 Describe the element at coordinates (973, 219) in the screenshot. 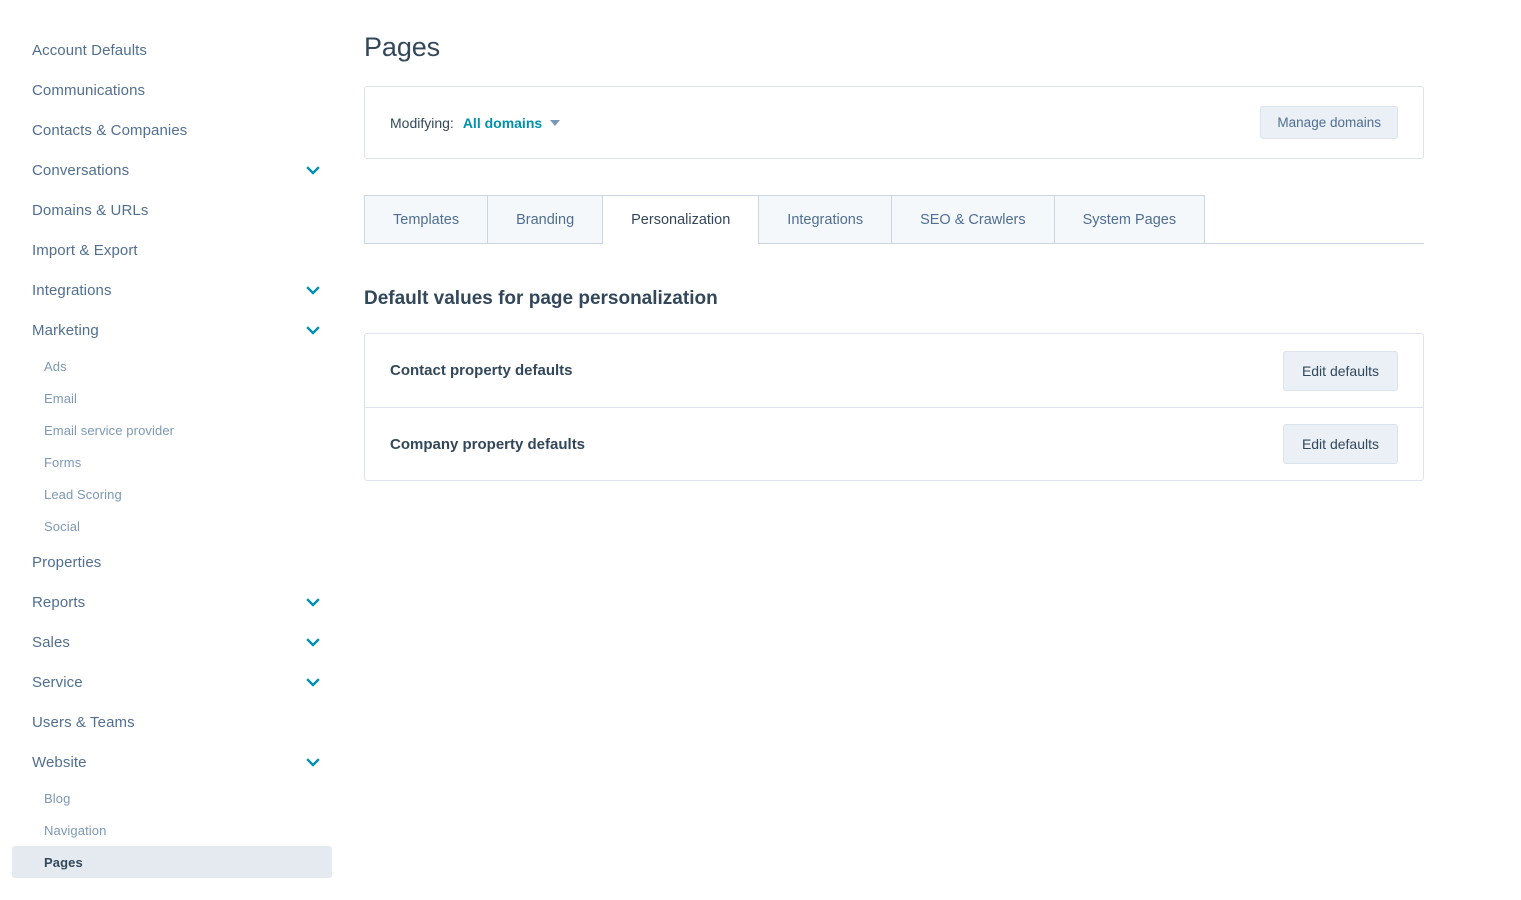

I see `tab-seo-crawlers: SEO & Crawlers` at that location.